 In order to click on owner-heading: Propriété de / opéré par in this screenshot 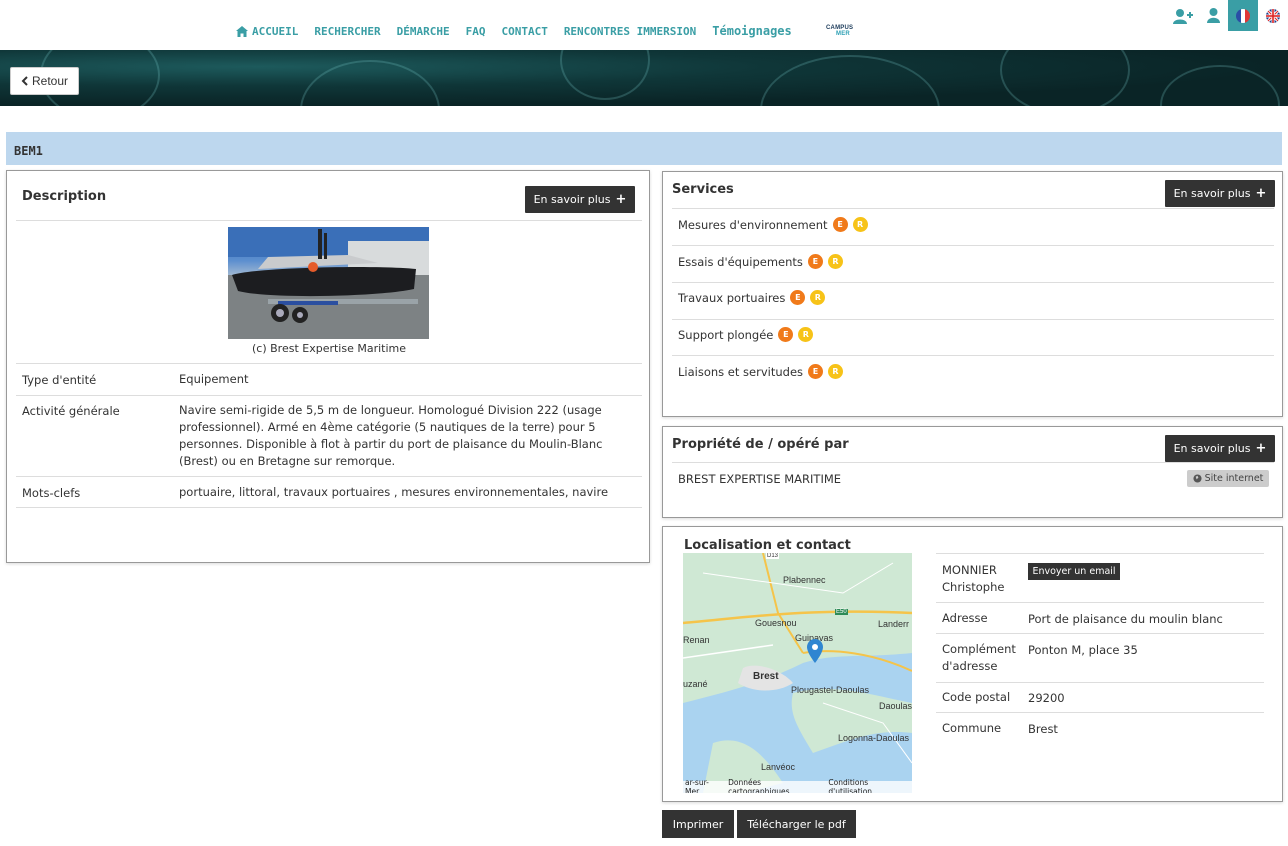, I will do `click(760, 444)`.